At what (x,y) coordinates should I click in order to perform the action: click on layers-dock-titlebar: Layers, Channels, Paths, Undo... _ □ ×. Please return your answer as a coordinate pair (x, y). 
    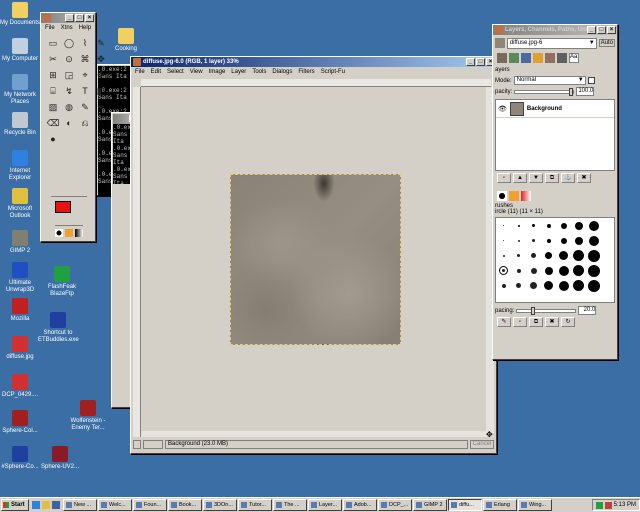
    Looking at the image, I should click on (555, 30).